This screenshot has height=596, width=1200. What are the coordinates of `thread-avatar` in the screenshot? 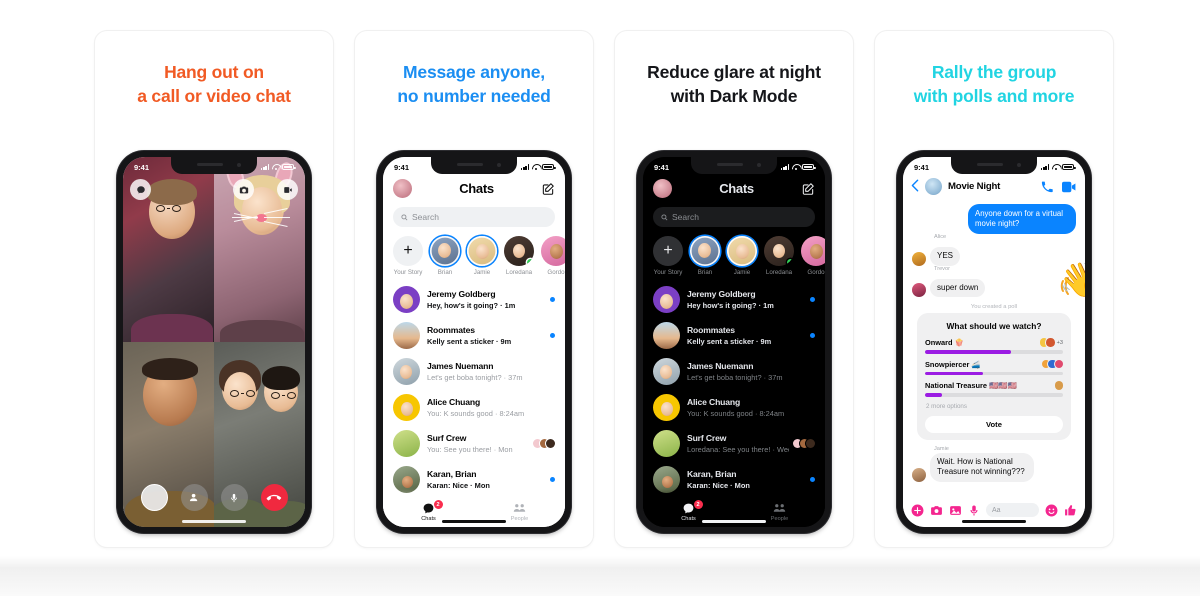 It's located at (933, 186).